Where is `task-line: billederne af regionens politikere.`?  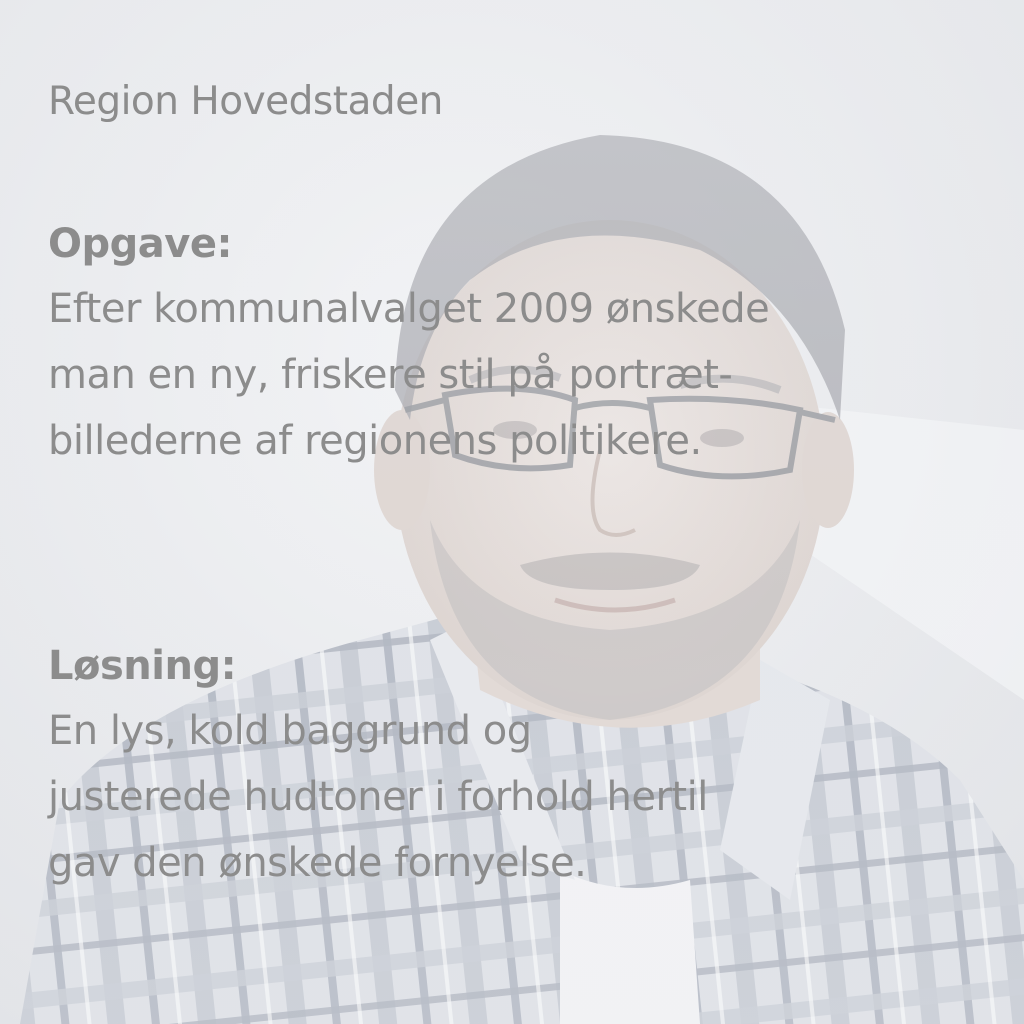 task-line: billederne af regionens politikere. is located at coordinates (375, 441).